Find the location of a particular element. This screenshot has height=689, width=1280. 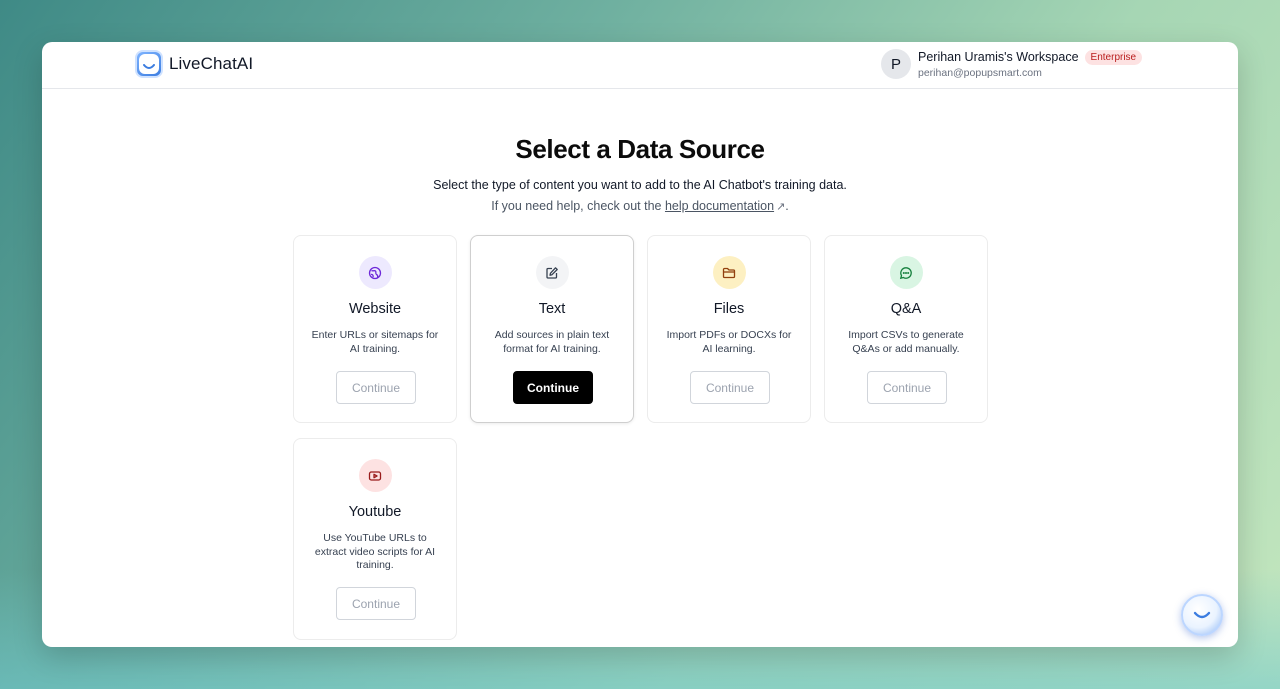

help-prefix: If you need help, check out the is located at coordinates (576, 206).